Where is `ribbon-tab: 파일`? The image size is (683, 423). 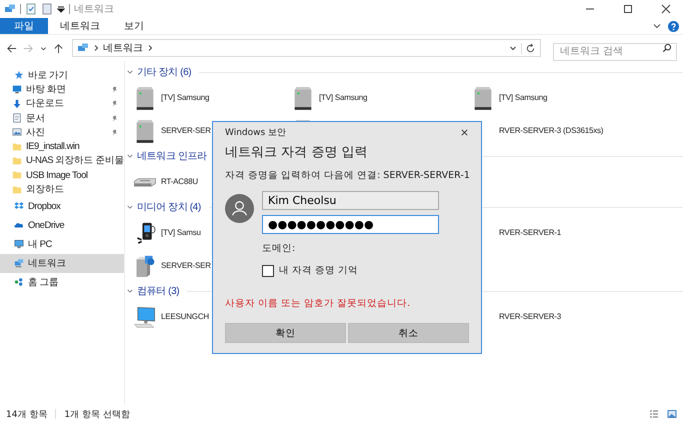 ribbon-tab: 파일 is located at coordinates (24, 26).